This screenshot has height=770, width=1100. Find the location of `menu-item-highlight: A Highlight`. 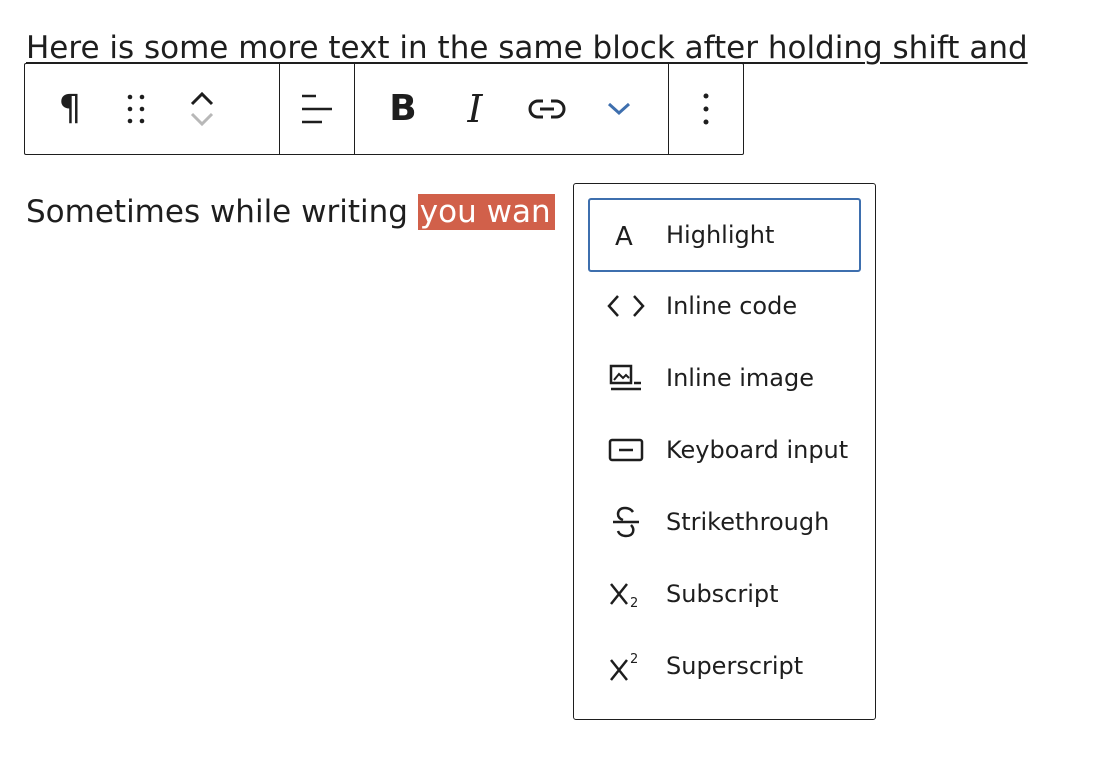

menu-item-highlight: A Highlight is located at coordinates (724, 235).